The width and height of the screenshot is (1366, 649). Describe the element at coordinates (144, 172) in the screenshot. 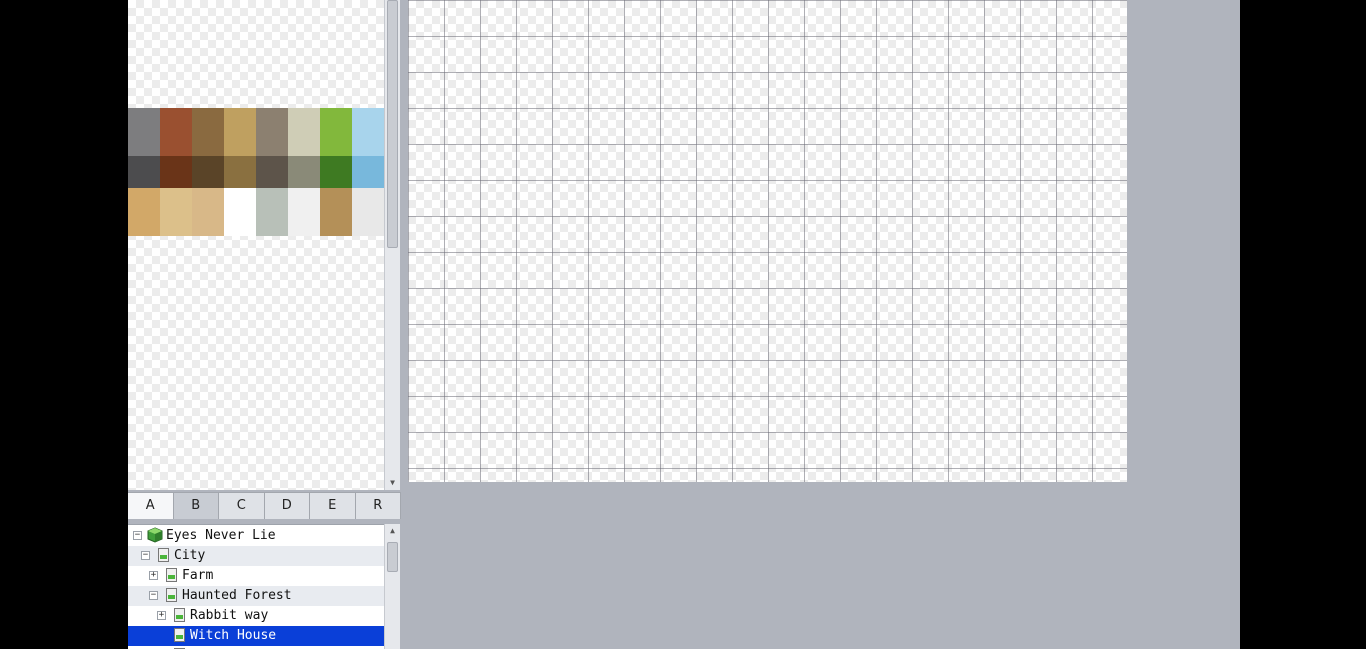

I see `tile-stone-wall-base` at that location.